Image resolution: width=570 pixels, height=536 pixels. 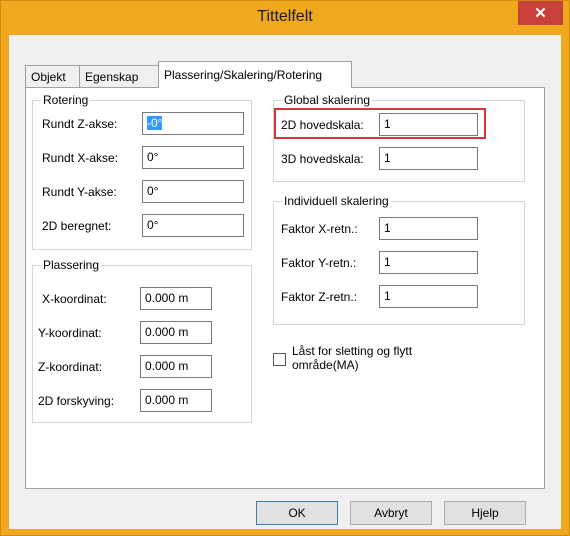 What do you see at coordinates (319, 263) in the screenshot?
I see `factor-y-label: Faktor Y-retn.:` at bounding box center [319, 263].